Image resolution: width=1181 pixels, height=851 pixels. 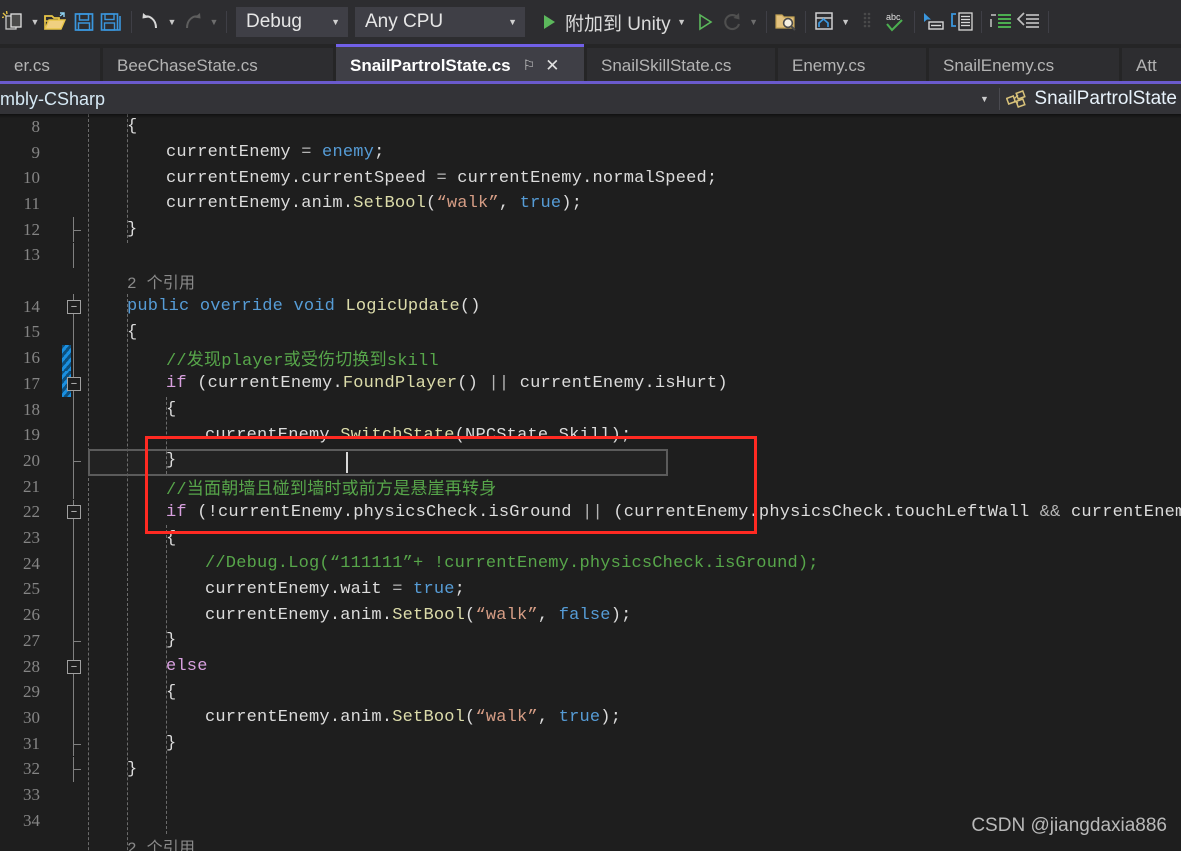 What do you see at coordinates (590, 641) in the screenshot?
I see `code-line-row: 27}` at bounding box center [590, 641].